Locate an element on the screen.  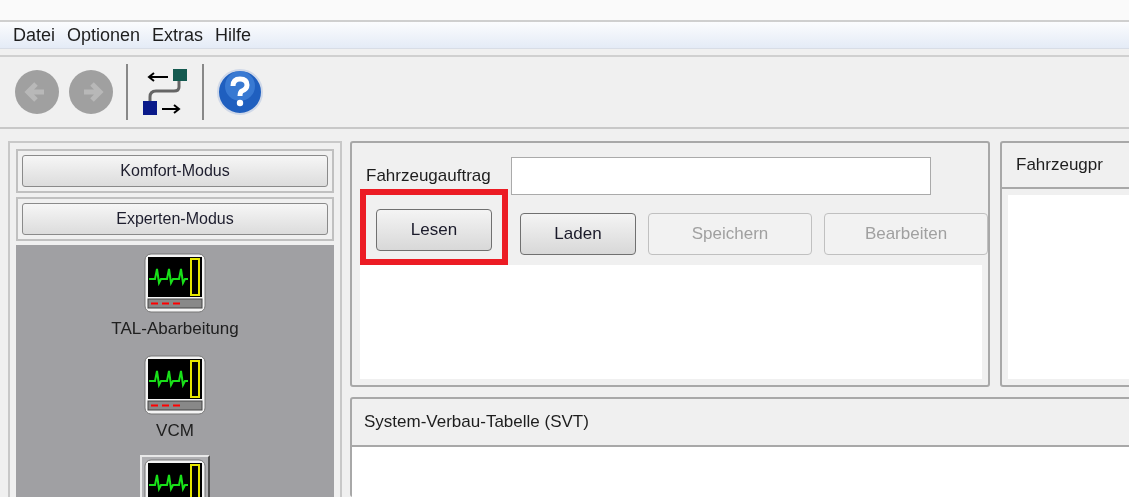
menu-item: Datei is located at coordinates (34, 35).